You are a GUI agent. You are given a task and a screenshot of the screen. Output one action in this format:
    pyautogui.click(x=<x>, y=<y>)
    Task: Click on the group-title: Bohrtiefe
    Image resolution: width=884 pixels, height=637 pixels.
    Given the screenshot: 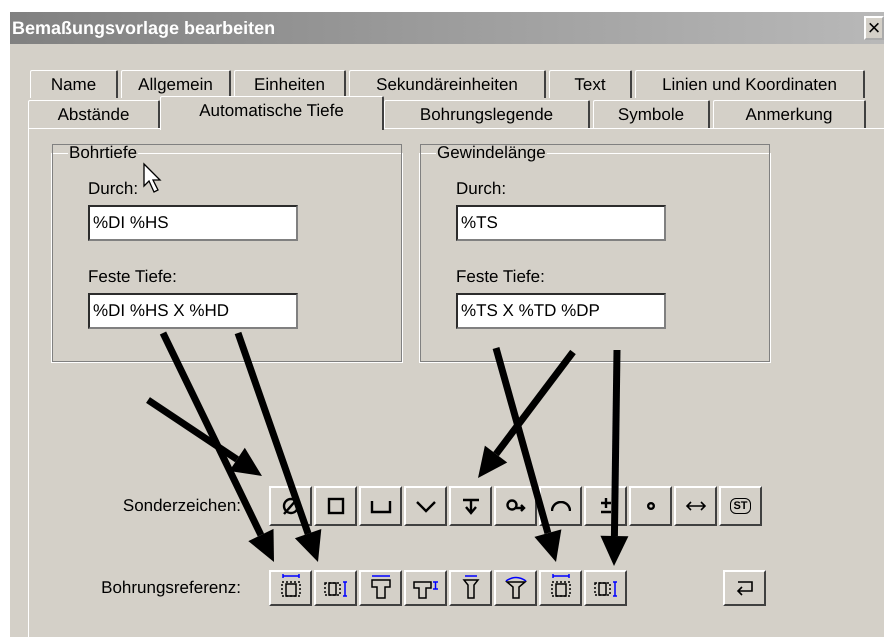 What is the action you would take?
    pyautogui.click(x=103, y=153)
    